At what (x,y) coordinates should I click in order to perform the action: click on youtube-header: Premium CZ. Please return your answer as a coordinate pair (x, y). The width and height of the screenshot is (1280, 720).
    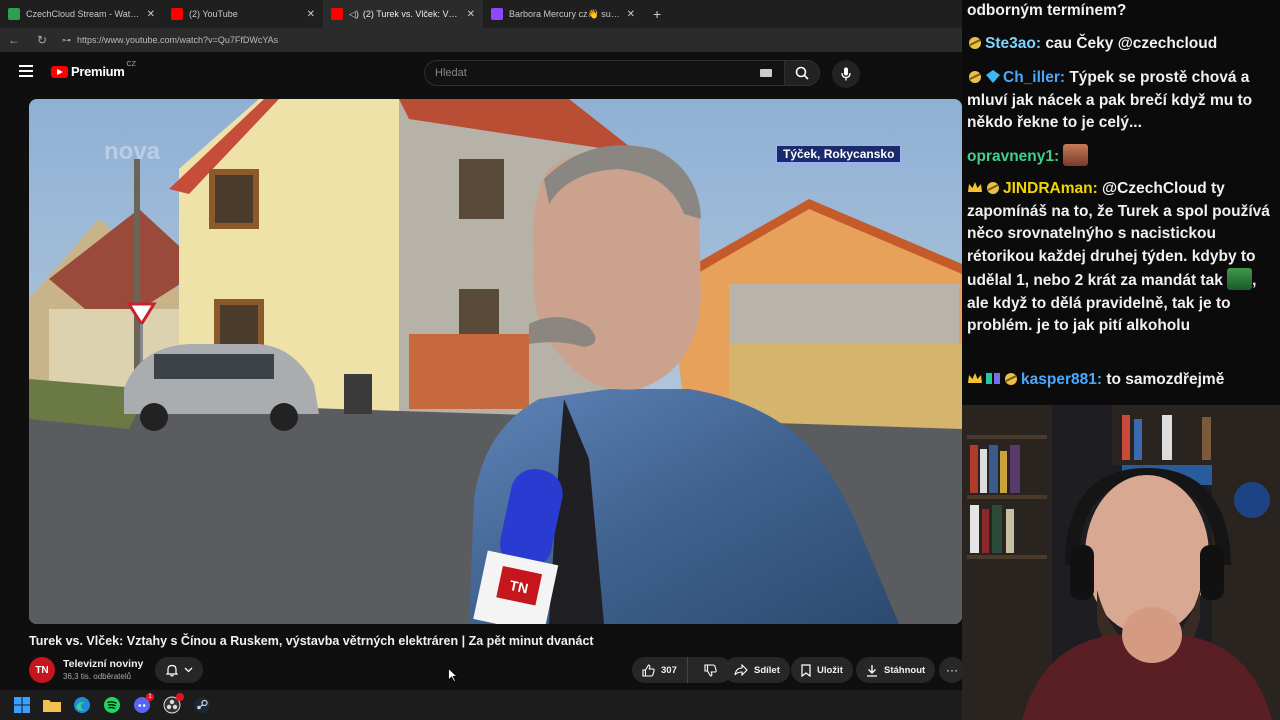
    Looking at the image, I should click on (481, 73).